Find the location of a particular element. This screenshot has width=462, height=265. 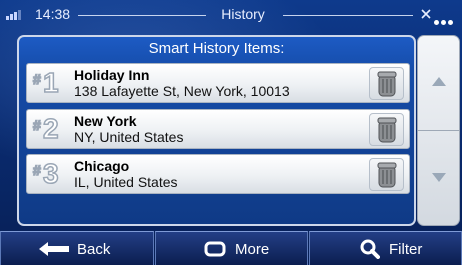

item-name: Holiday Inn is located at coordinates (112, 75).